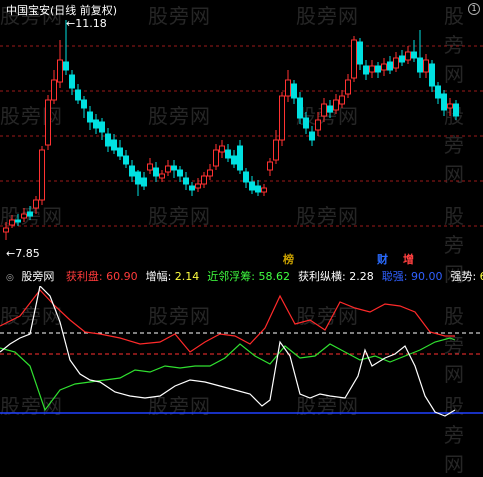 Image resolution: width=483 pixels, height=477 pixels. I want to click on indicator-name: ◎ 股旁网, so click(34, 276).